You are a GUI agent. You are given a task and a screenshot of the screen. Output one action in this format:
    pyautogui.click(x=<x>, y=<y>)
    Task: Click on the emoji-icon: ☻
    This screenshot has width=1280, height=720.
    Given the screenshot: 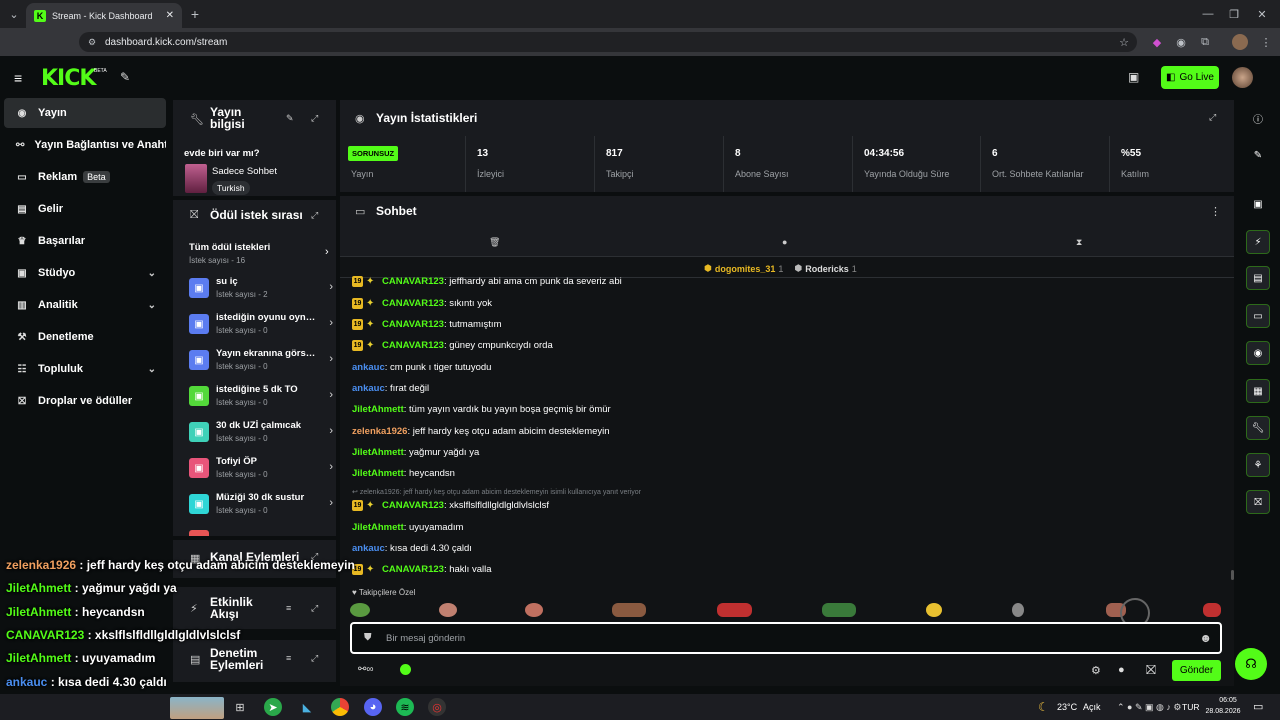 What is the action you would take?
    pyautogui.click(x=1205, y=638)
    